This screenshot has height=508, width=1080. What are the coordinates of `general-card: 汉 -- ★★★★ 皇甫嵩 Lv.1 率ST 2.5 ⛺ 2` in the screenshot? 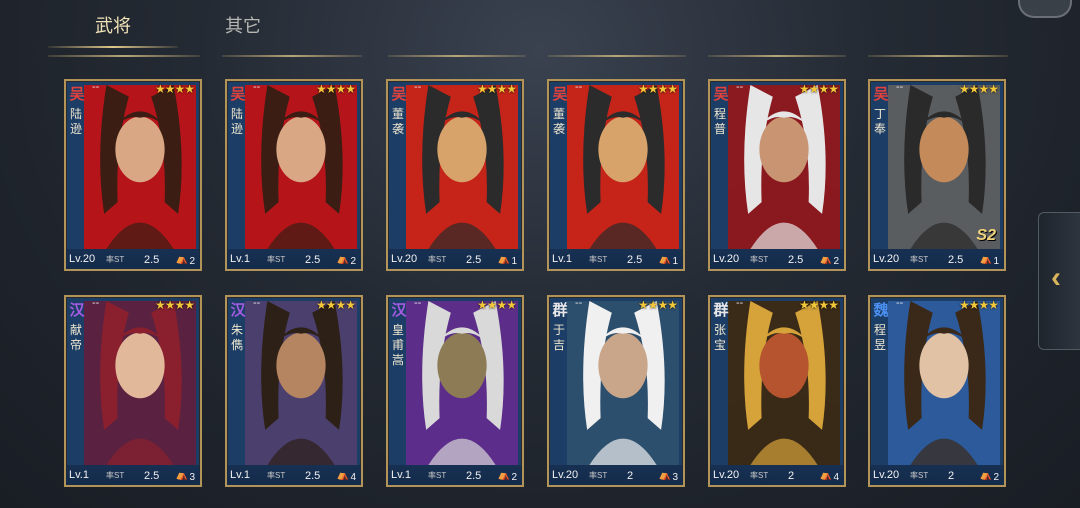 It's located at (455, 391).